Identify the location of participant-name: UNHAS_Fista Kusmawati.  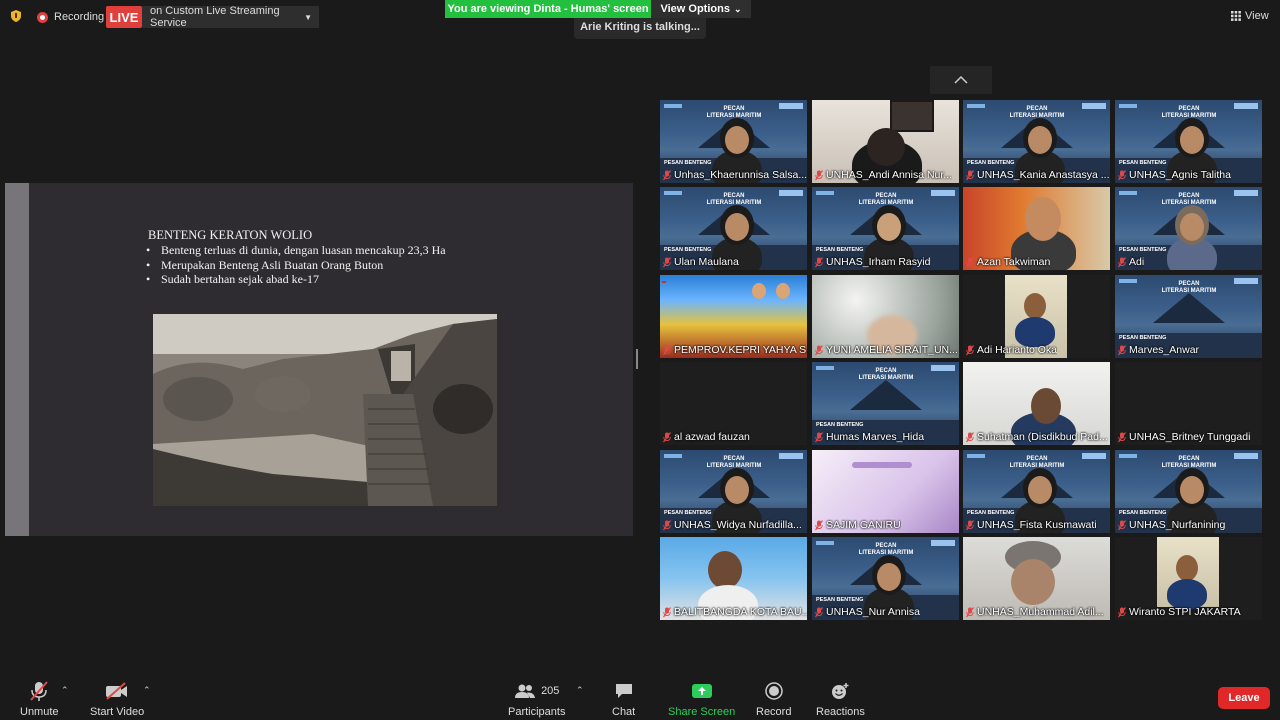
(1037, 525).